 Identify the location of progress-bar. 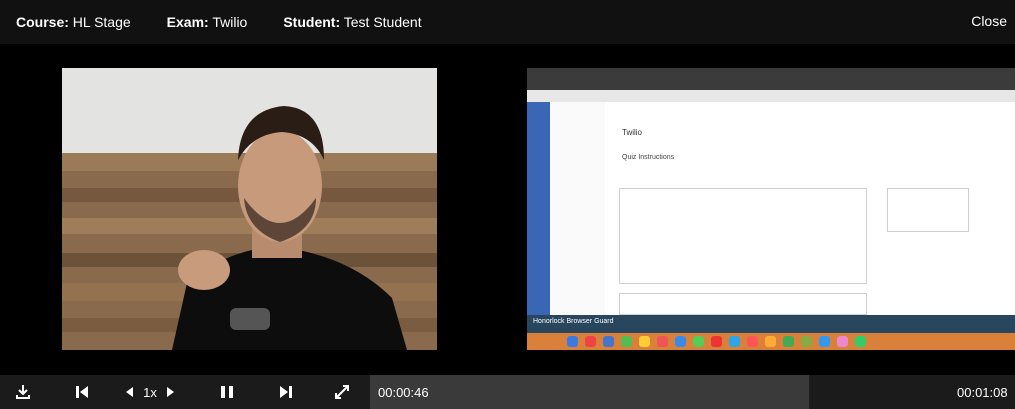
(589, 392).